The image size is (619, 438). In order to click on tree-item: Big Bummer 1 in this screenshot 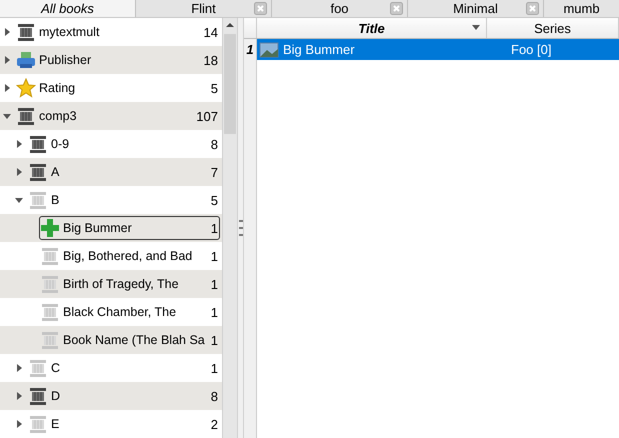, I will do `click(129, 228)`.